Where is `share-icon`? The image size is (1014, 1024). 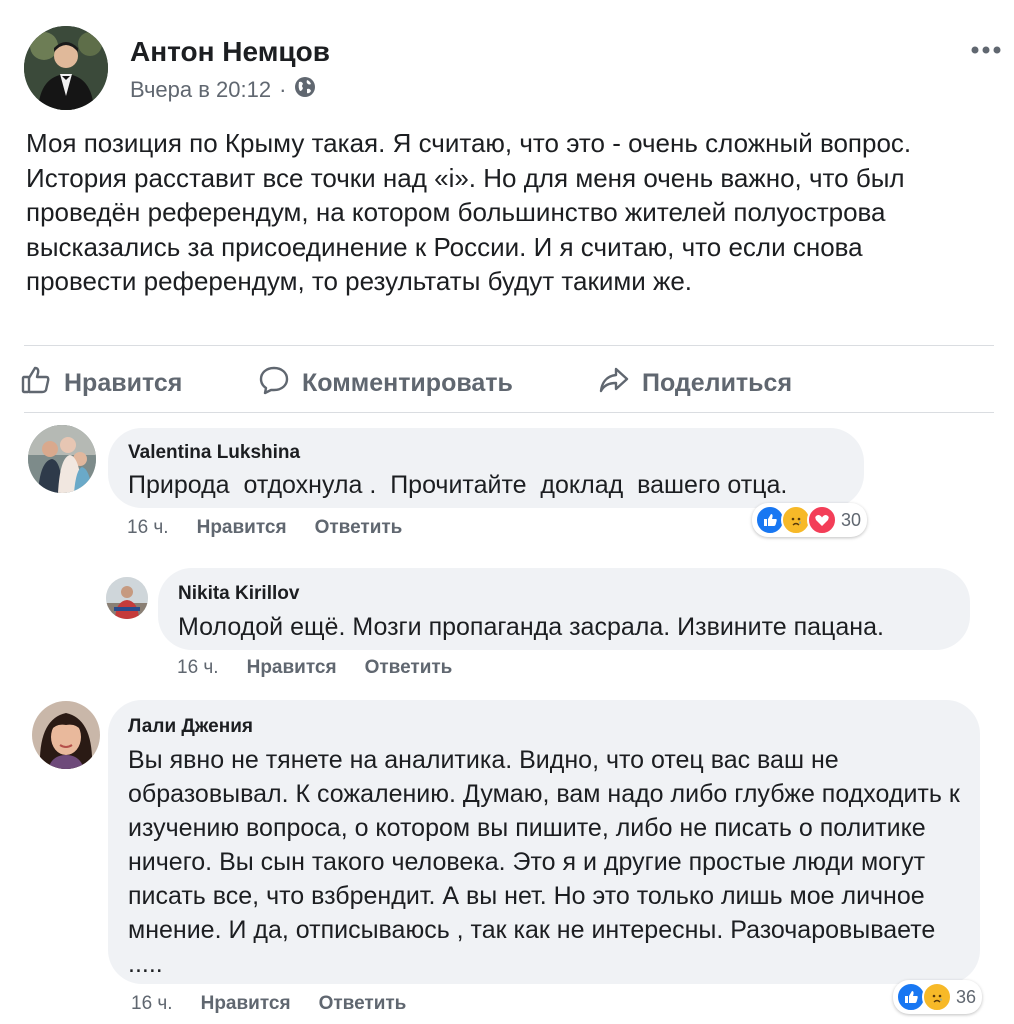 share-icon is located at coordinates (614, 383).